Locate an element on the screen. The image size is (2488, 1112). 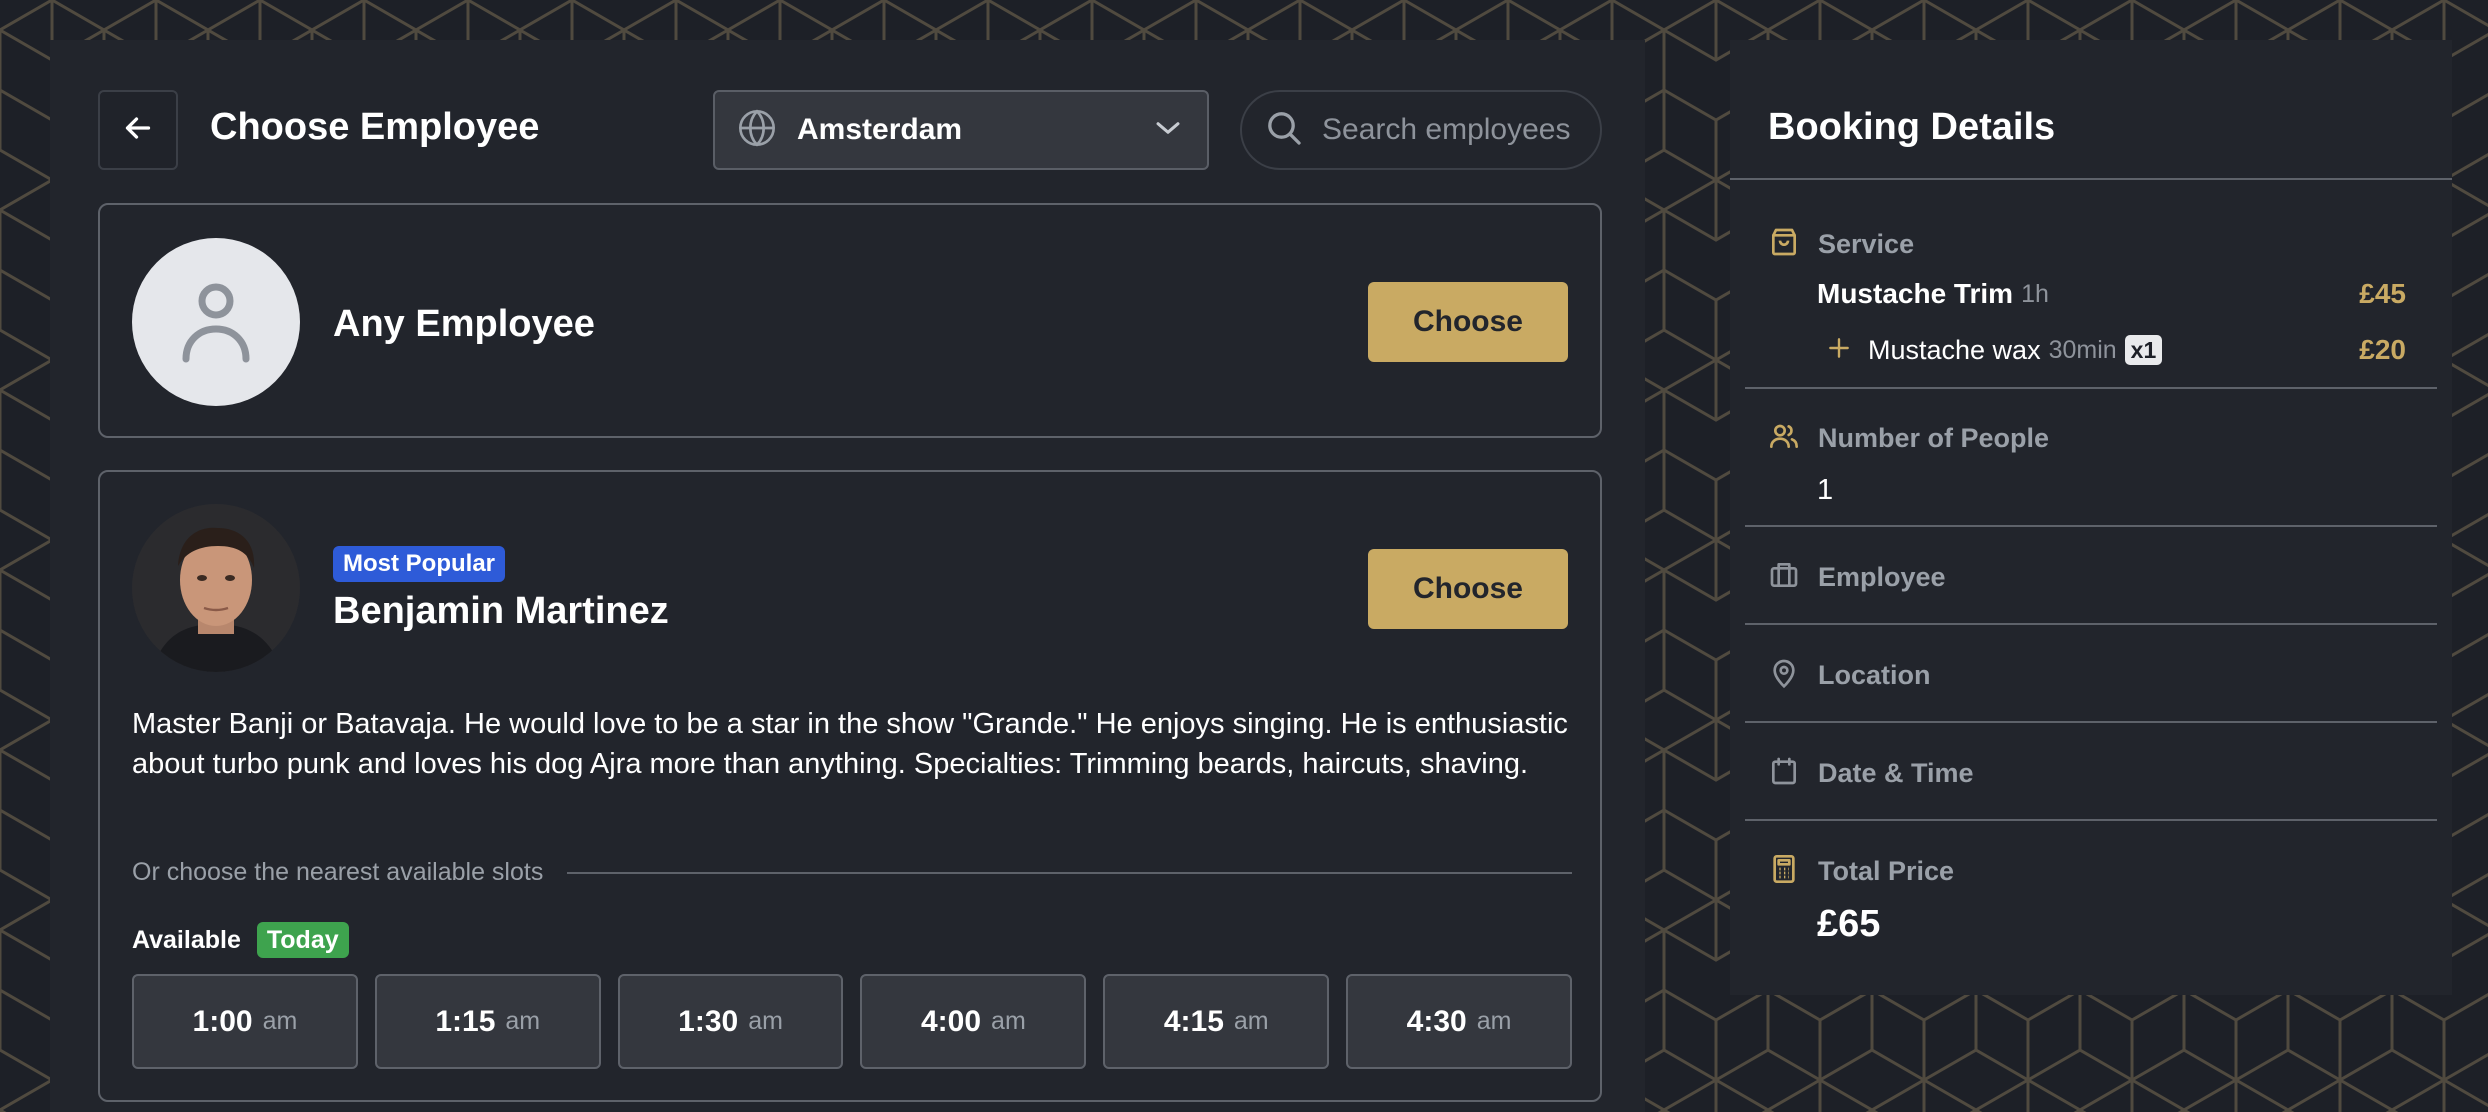
slot-time: 1:15 is located at coordinates (465, 1021).